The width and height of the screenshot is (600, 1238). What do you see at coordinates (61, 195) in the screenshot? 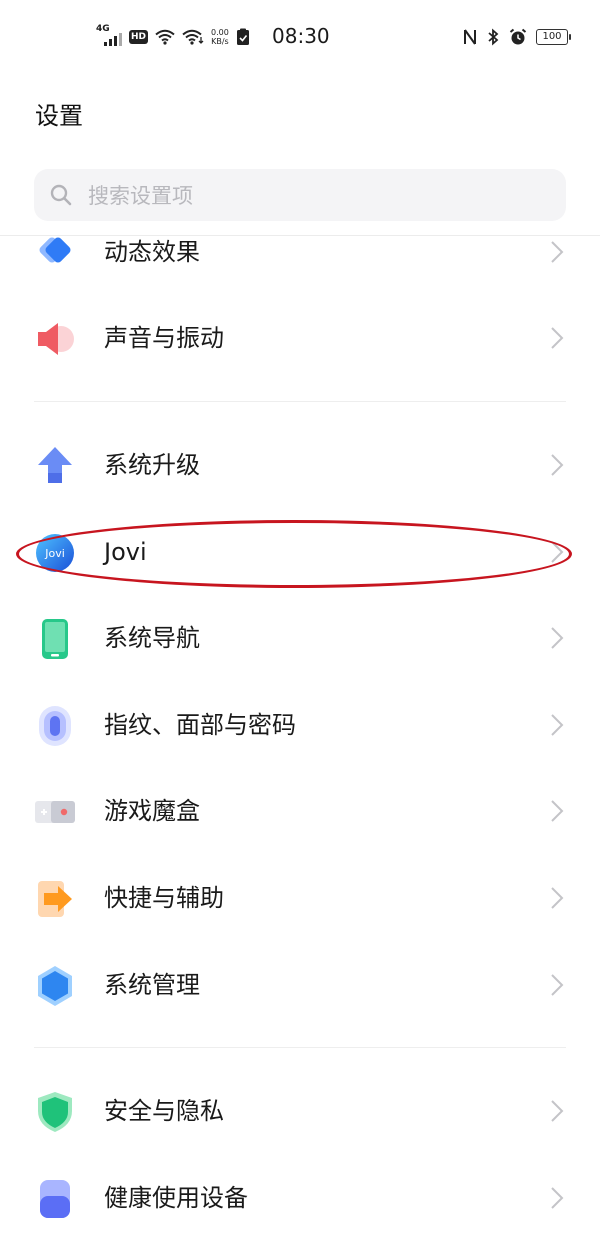
I see `search-icon` at bounding box center [61, 195].